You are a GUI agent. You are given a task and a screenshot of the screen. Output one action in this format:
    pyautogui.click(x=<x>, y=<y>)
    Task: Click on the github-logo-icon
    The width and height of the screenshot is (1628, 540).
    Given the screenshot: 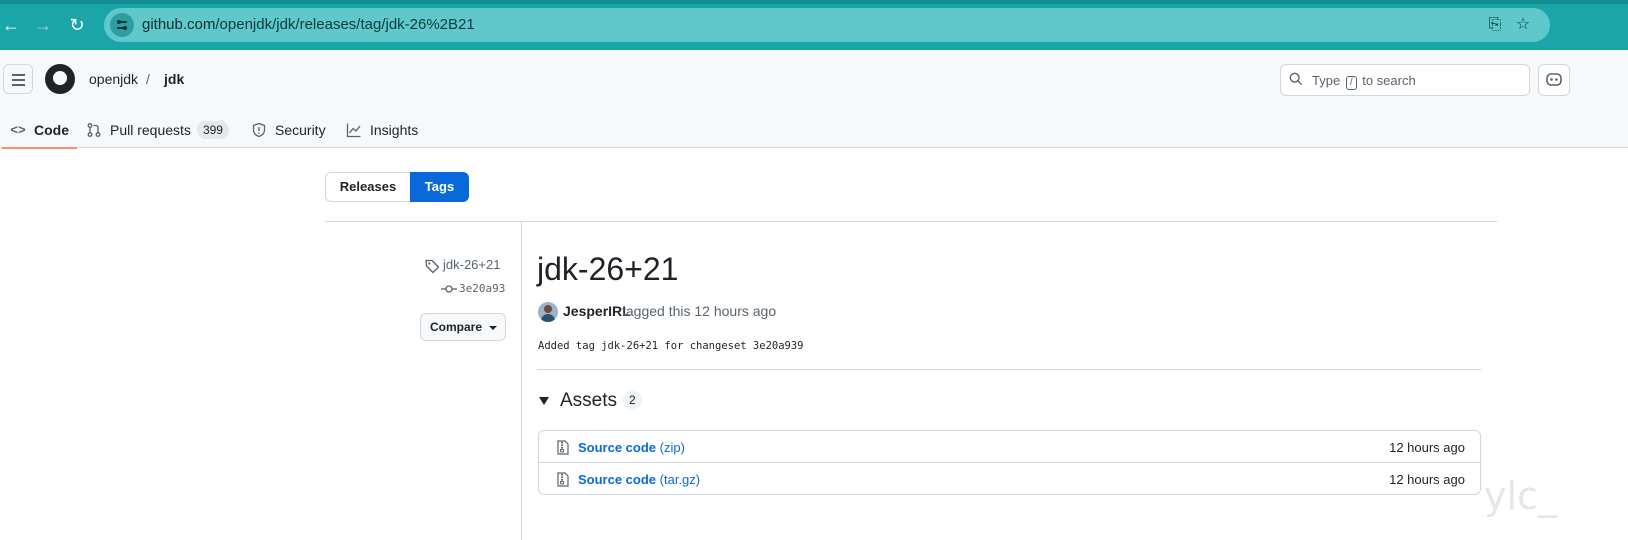 What is the action you would take?
    pyautogui.click(x=60, y=79)
    